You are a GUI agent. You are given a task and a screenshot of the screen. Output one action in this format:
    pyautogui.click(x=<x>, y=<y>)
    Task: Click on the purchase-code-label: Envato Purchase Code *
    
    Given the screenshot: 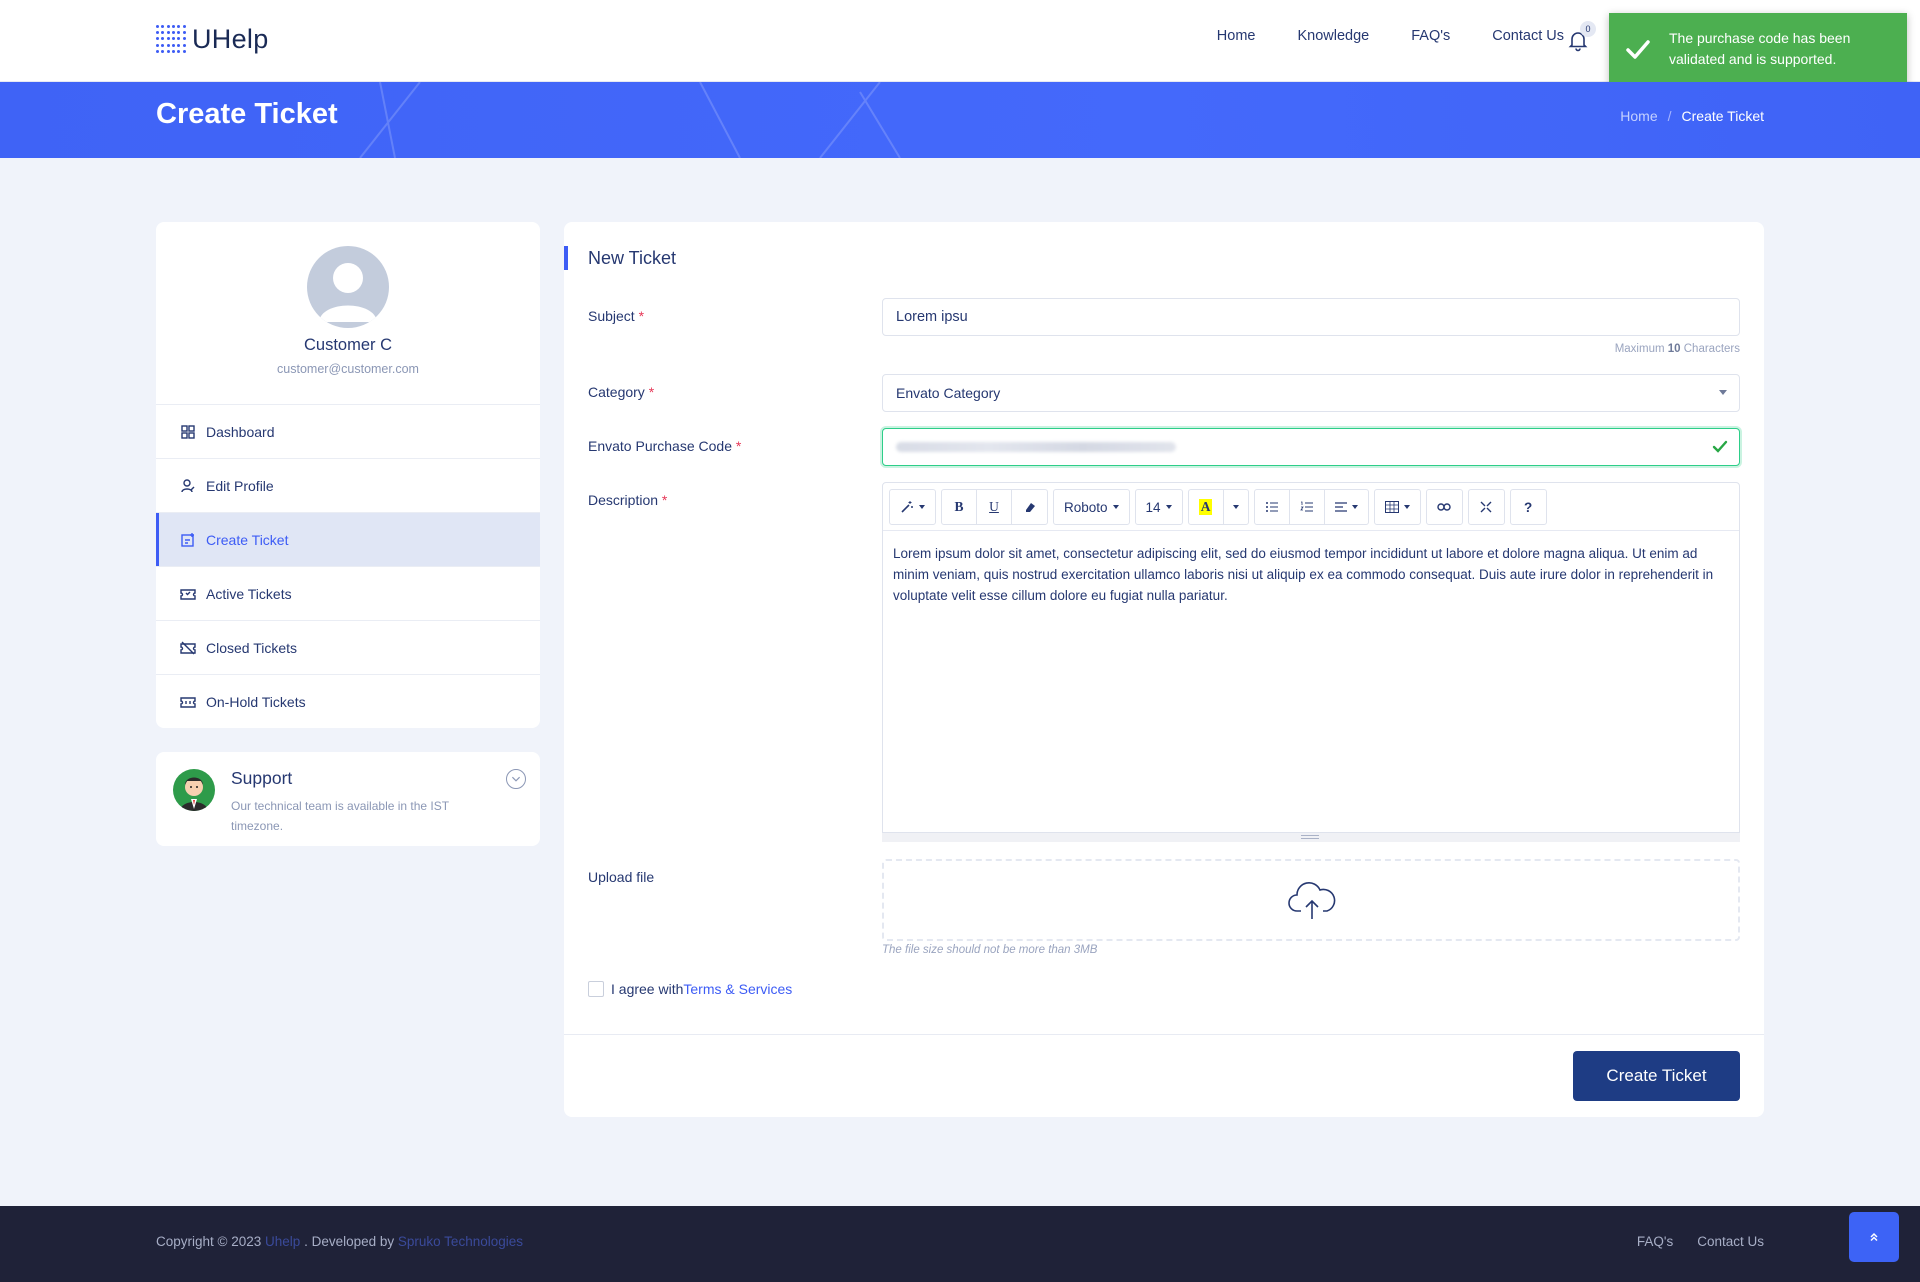 What is the action you would take?
    pyautogui.click(x=665, y=446)
    